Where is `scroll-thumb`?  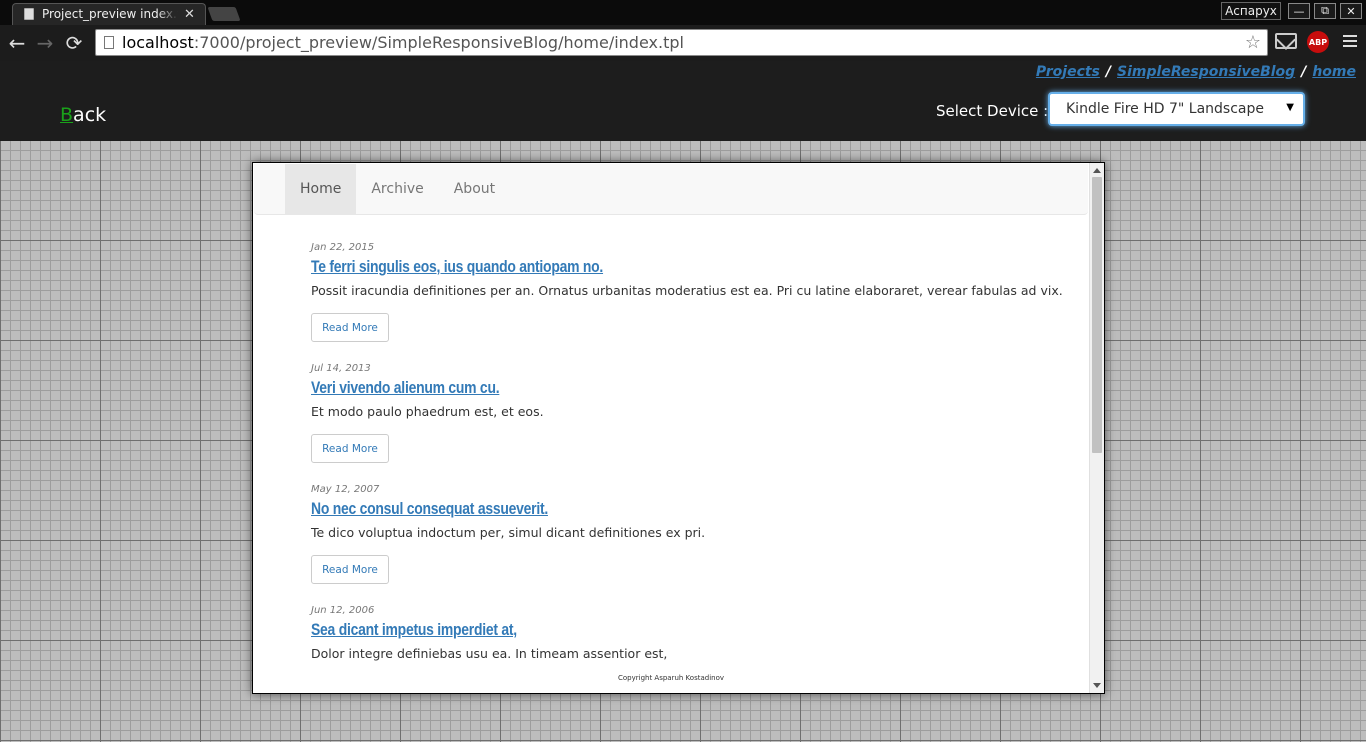
scroll-thumb is located at coordinates (1097, 315).